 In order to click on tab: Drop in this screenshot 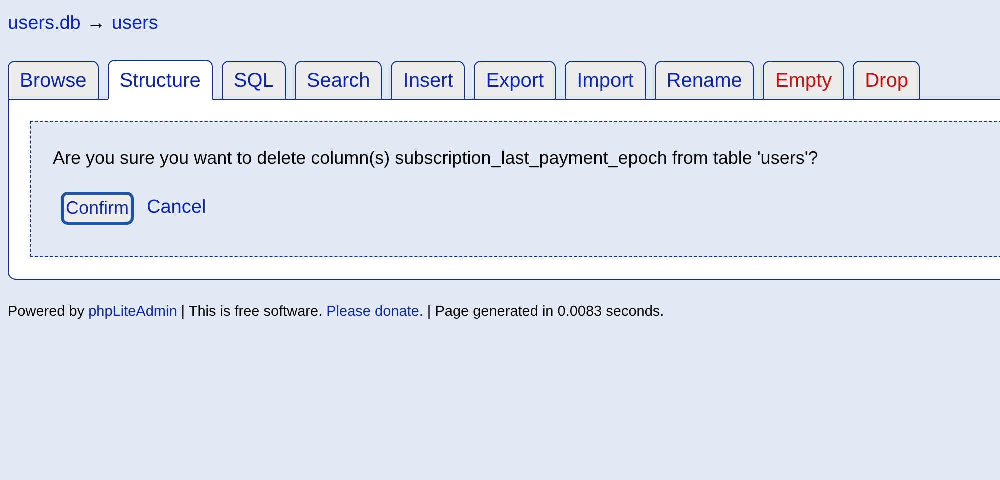, I will do `click(886, 80)`.